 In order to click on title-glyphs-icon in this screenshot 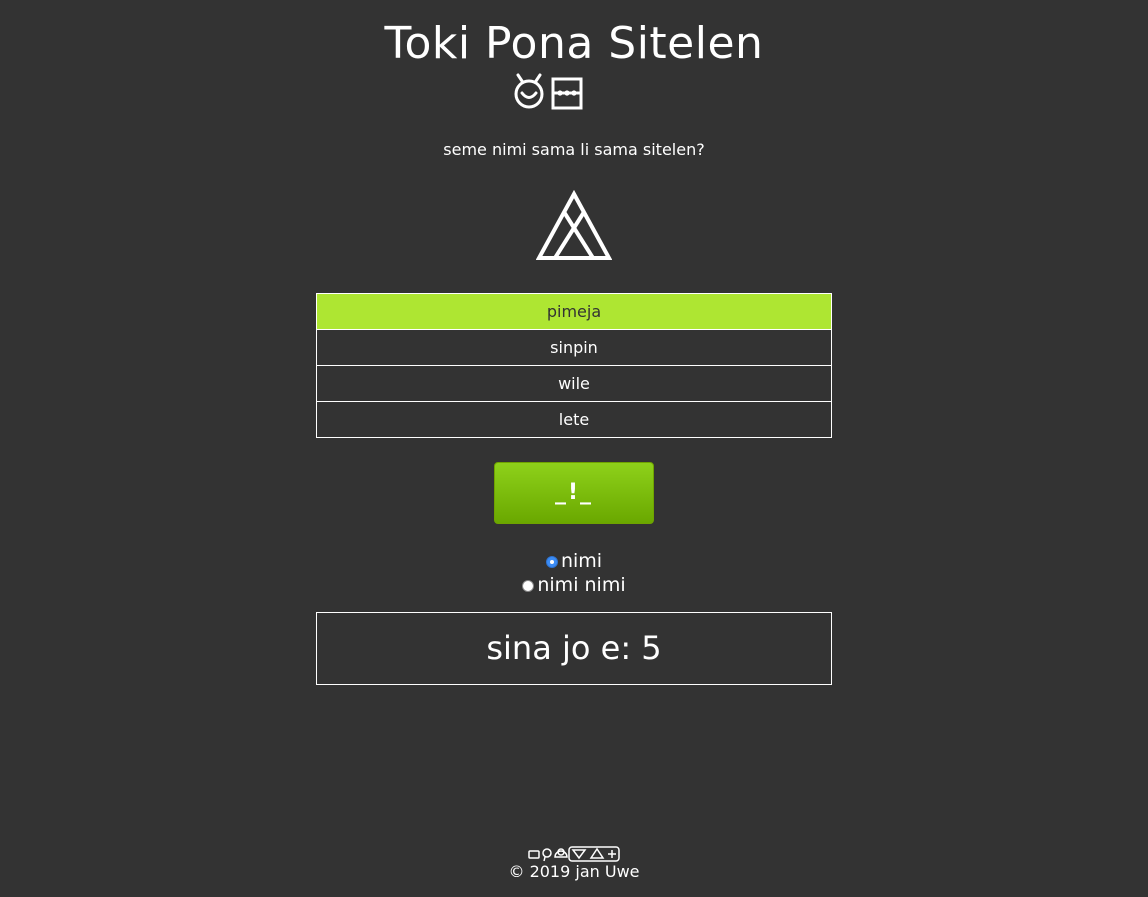, I will do `click(548, 91)`.